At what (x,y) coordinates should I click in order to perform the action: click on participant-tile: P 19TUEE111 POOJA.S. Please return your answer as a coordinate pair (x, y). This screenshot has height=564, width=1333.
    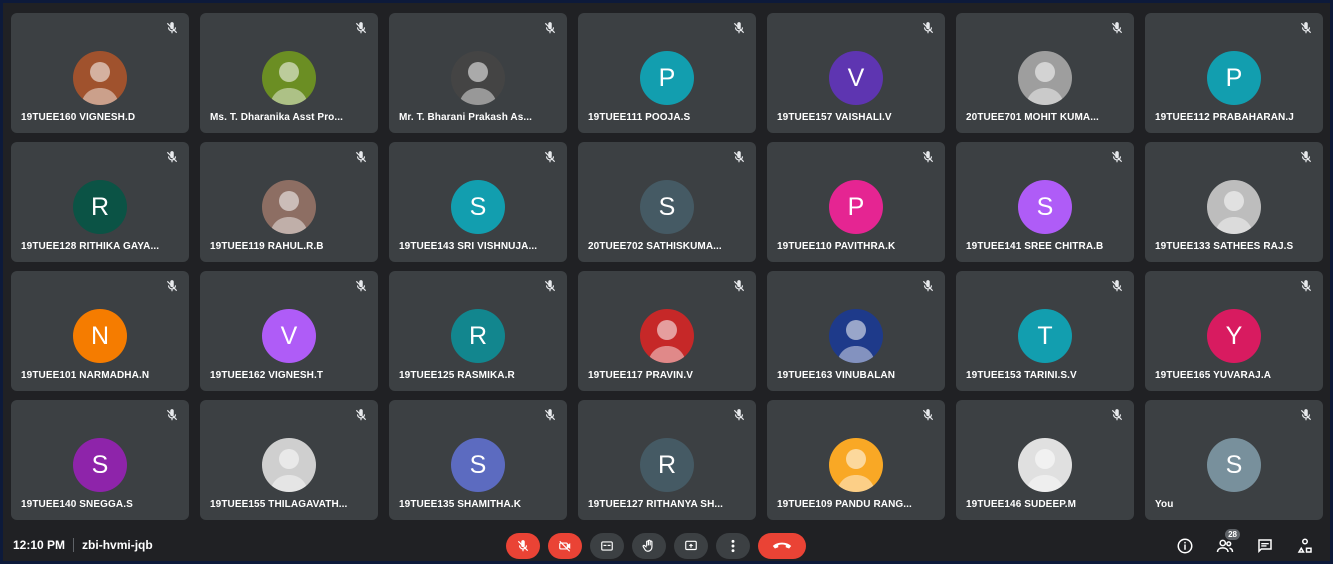
    Looking at the image, I should click on (667, 73).